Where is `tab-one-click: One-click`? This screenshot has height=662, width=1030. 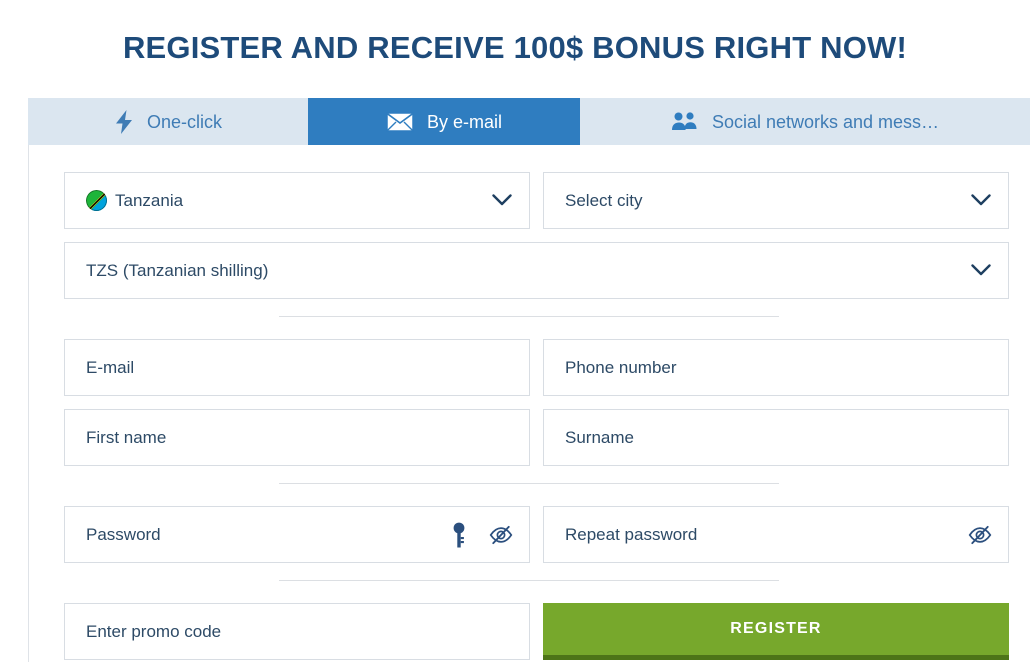 tab-one-click: One-click is located at coordinates (168, 121).